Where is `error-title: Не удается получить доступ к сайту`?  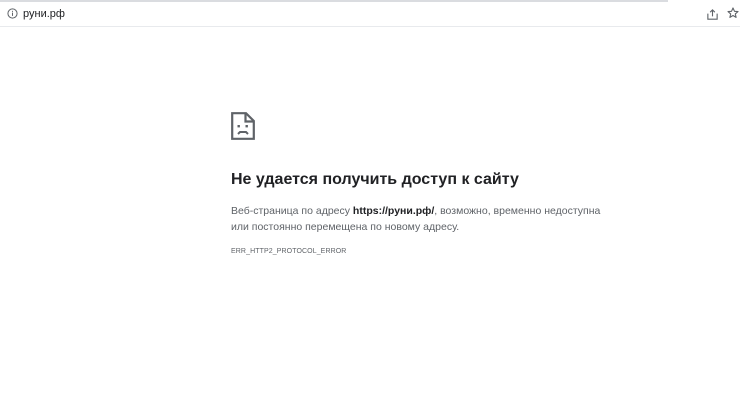 error-title: Не удается получить доступ к сайту is located at coordinates (375, 179).